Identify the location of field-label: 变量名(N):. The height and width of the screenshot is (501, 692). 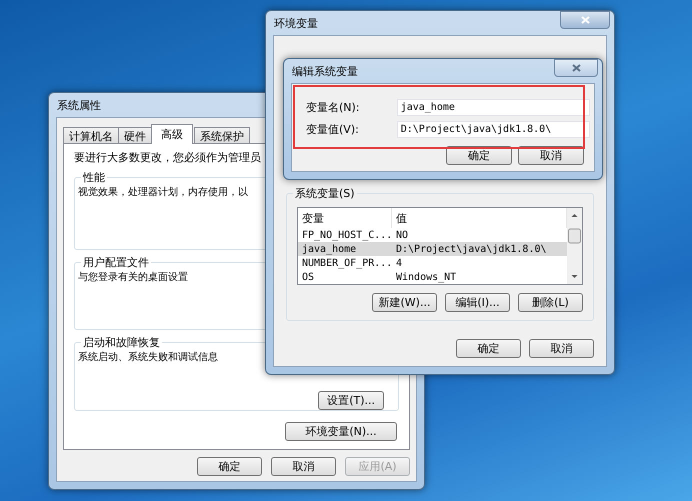
(333, 107).